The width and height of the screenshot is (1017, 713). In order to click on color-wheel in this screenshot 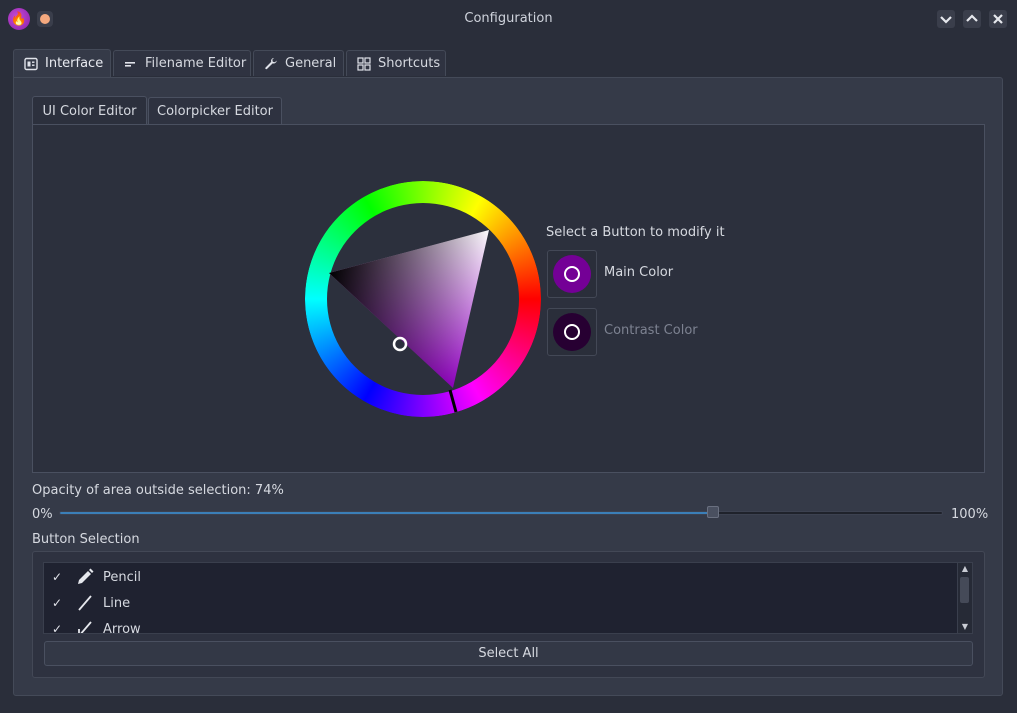, I will do `click(423, 299)`.